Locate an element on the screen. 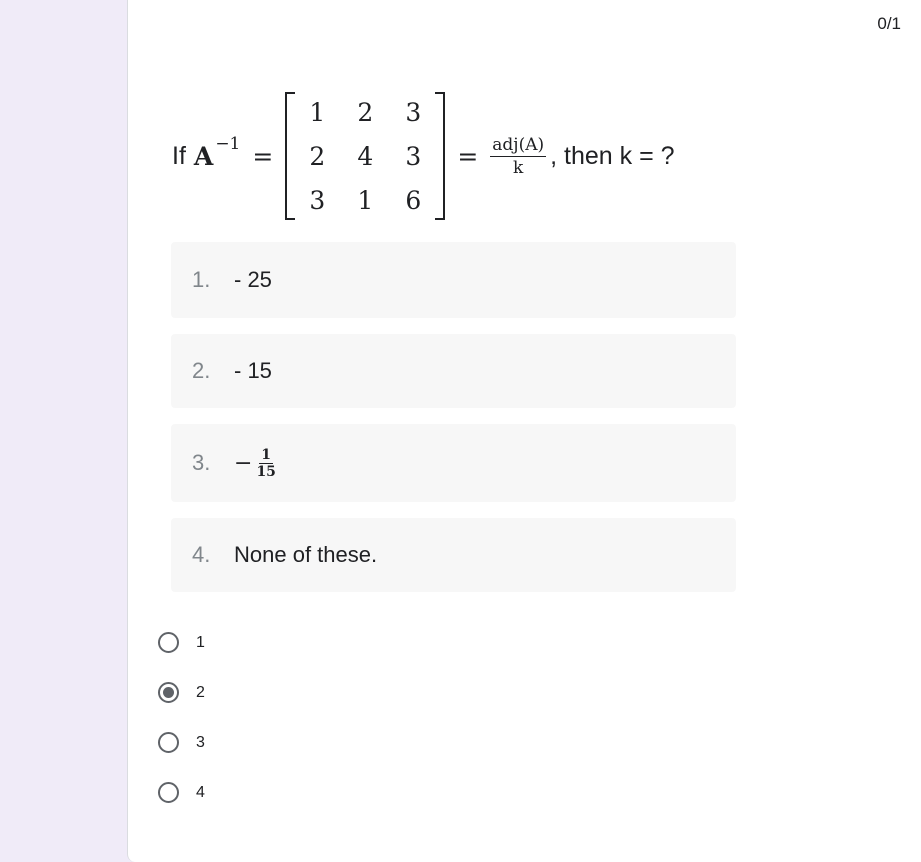  option-card: 1. - 25 is located at coordinates (453, 280).